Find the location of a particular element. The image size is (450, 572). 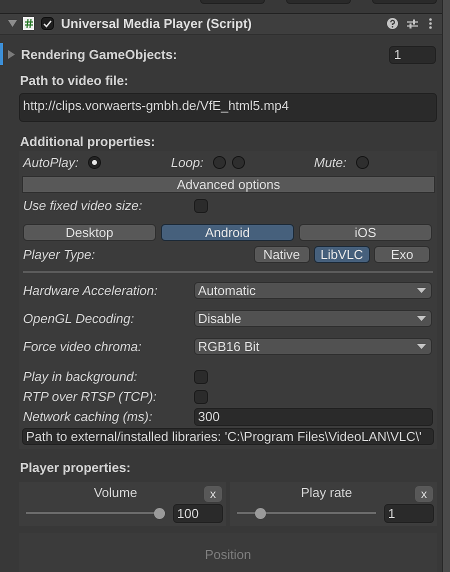

section-heading: Player properties: is located at coordinates (76, 468).